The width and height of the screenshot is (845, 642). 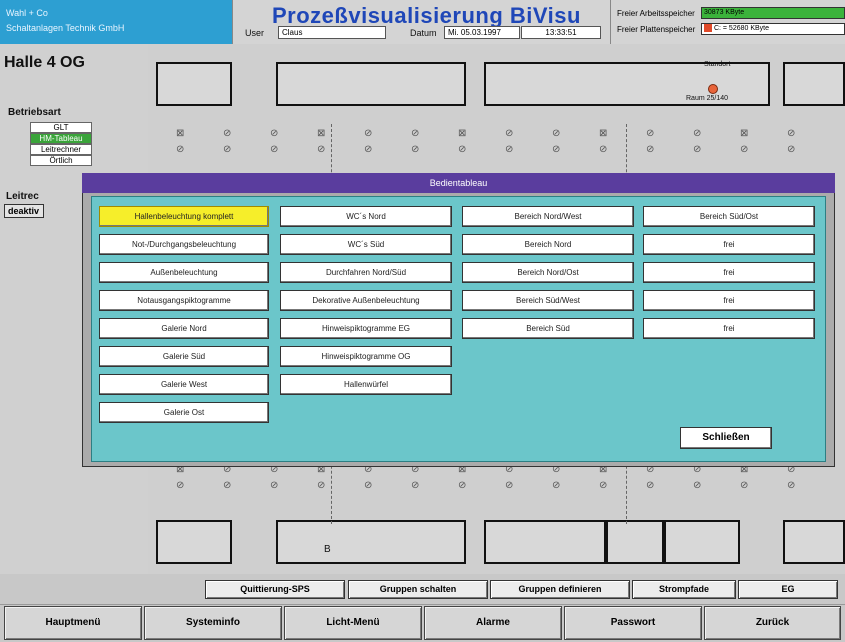 What do you see at coordinates (366, 384) in the screenshot?
I see `group-button: Hallenwürfel` at bounding box center [366, 384].